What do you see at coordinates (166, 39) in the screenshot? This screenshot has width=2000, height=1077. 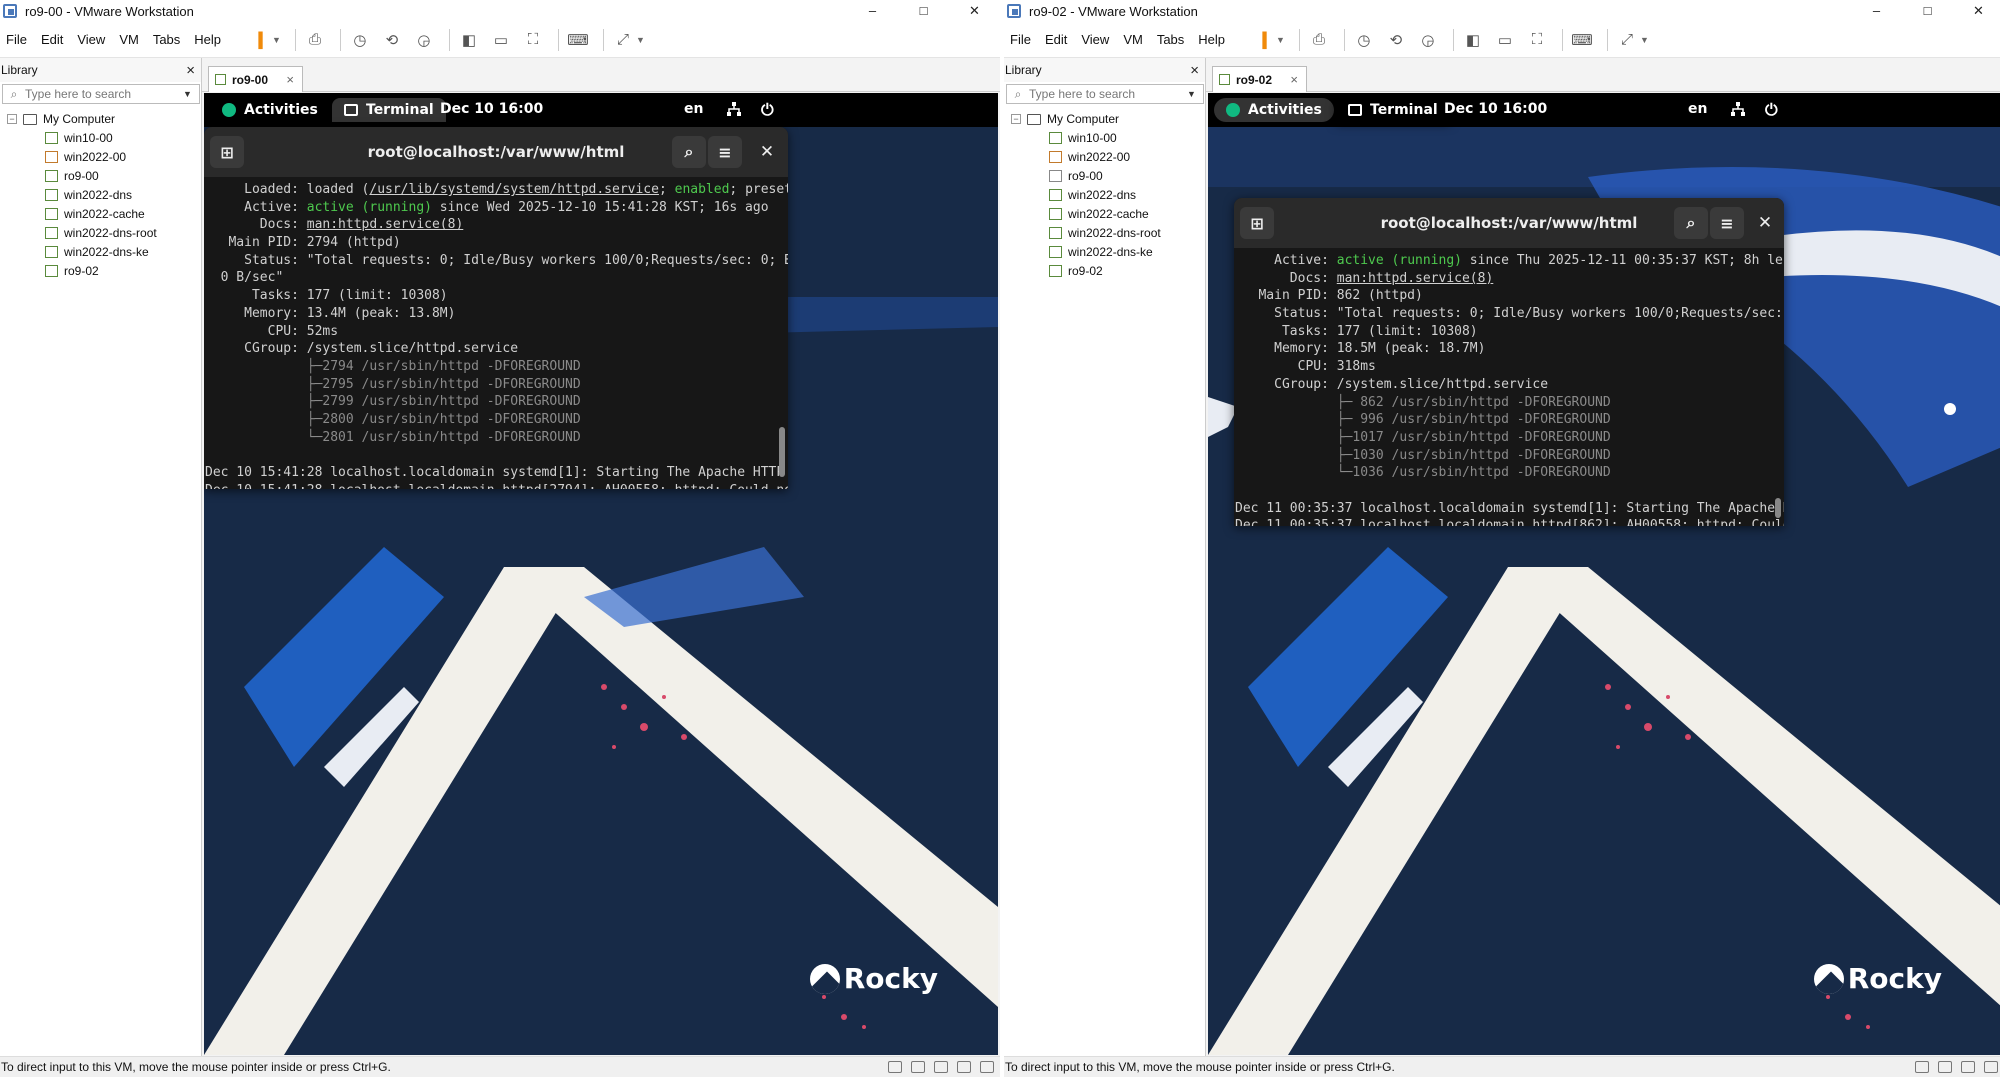 I see `menu-tabs: Tabs` at bounding box center [166, 39].